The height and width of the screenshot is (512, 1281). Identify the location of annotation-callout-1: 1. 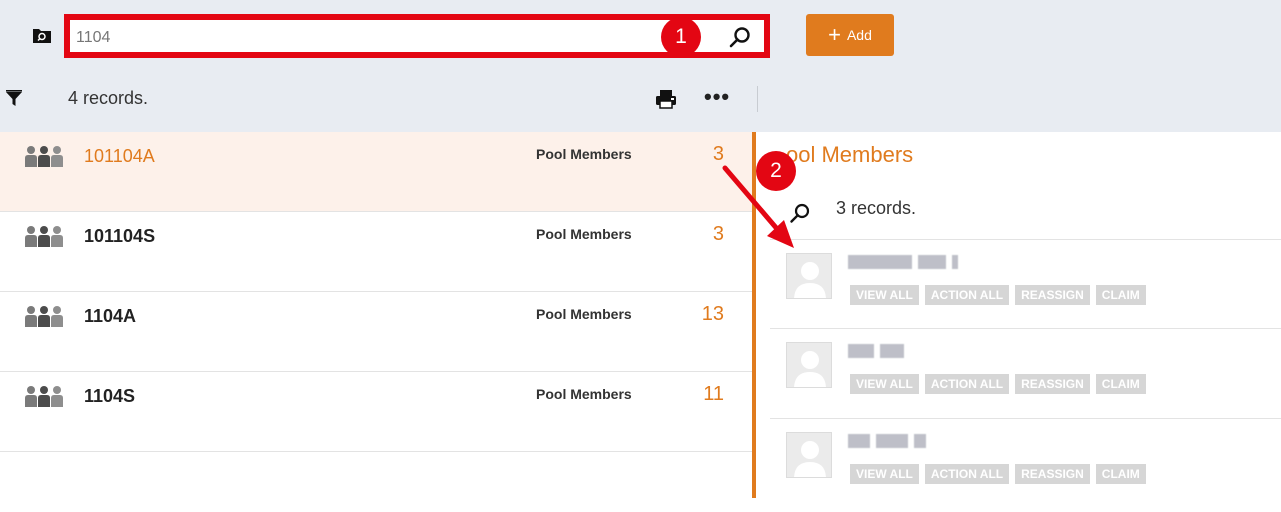
(681, 37).